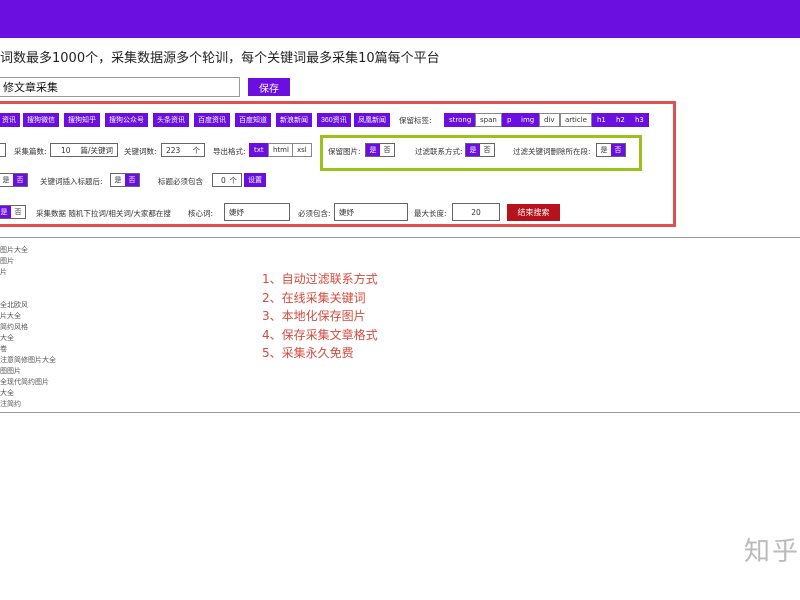  What do you see at coordinates (229, 151) in the screenshot?
I see `export-format-label: 导出格式:` at bounding box center [229, 151].